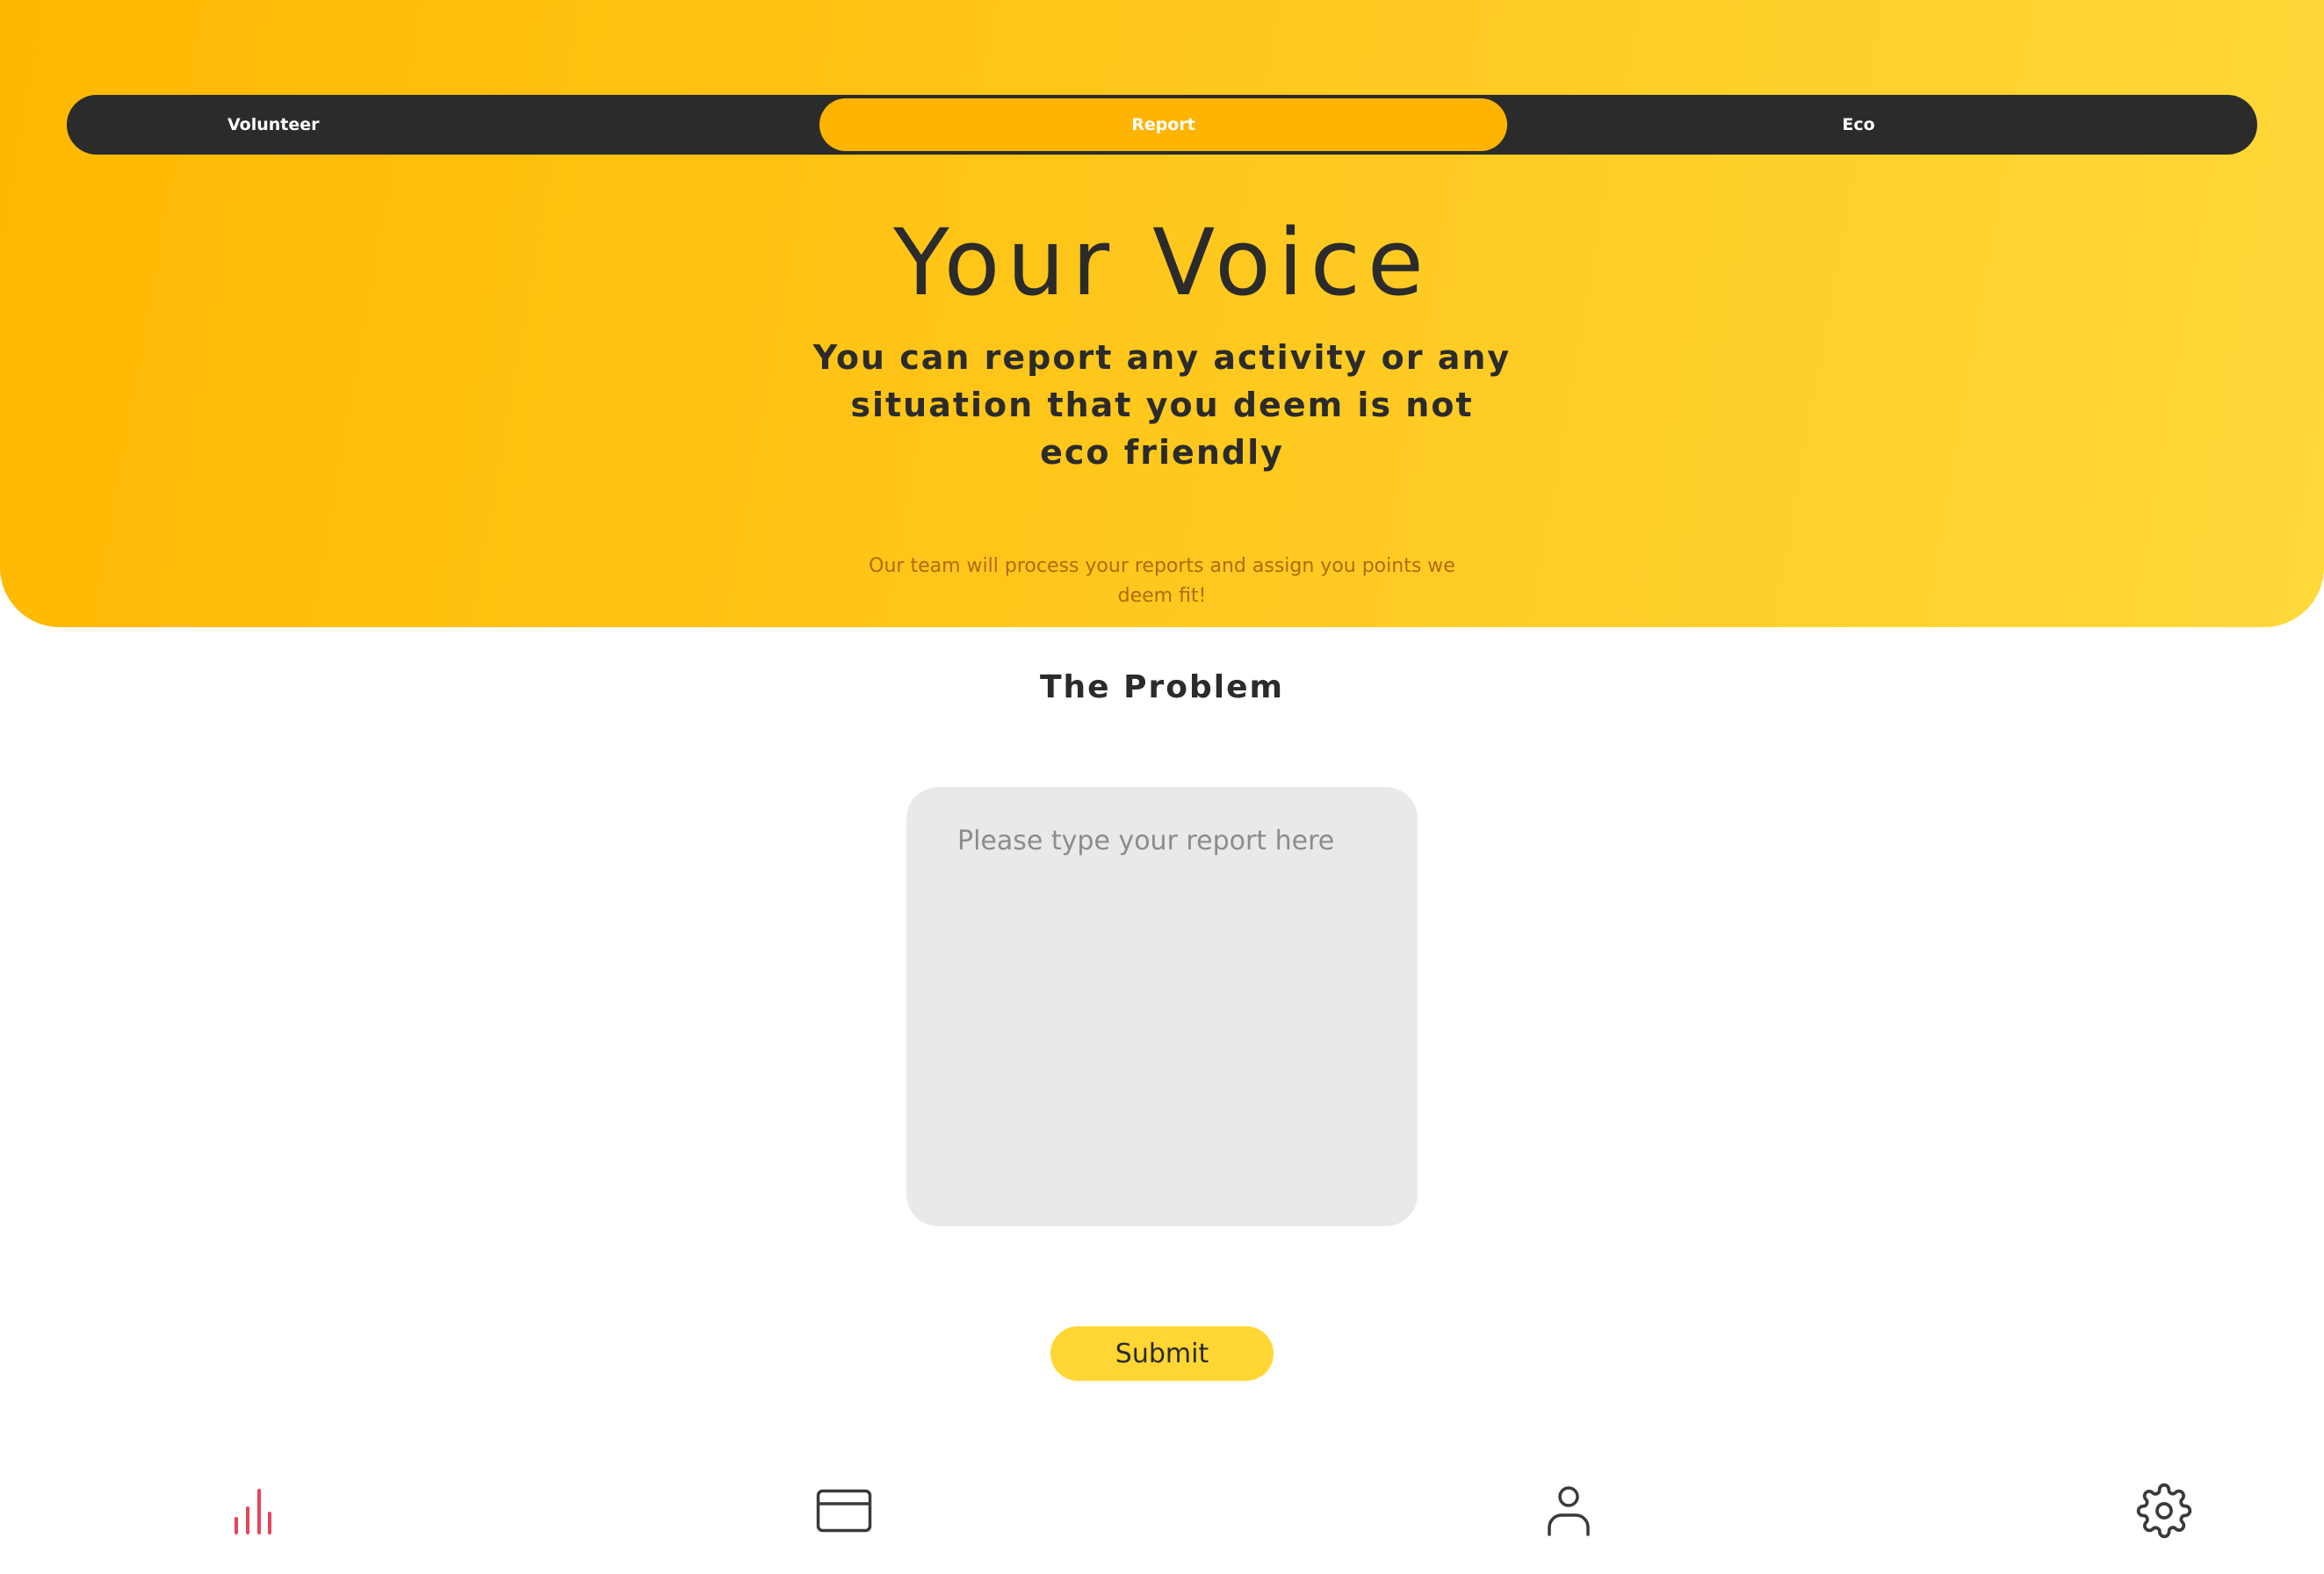 This screenshot has width=2324, height=1574. I want to click on tab-report: Report, so click(1163, 125).